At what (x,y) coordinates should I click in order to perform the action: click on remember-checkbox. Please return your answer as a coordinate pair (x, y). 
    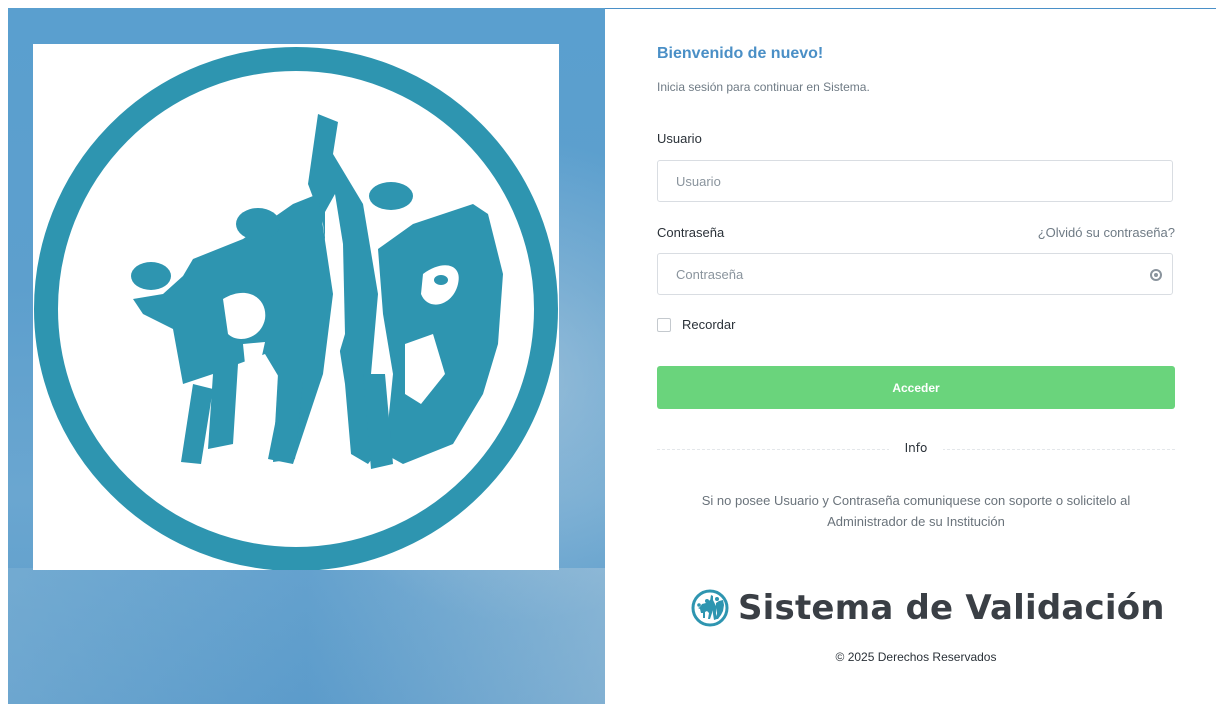
    Looking at the image, I should click on (664, 324).